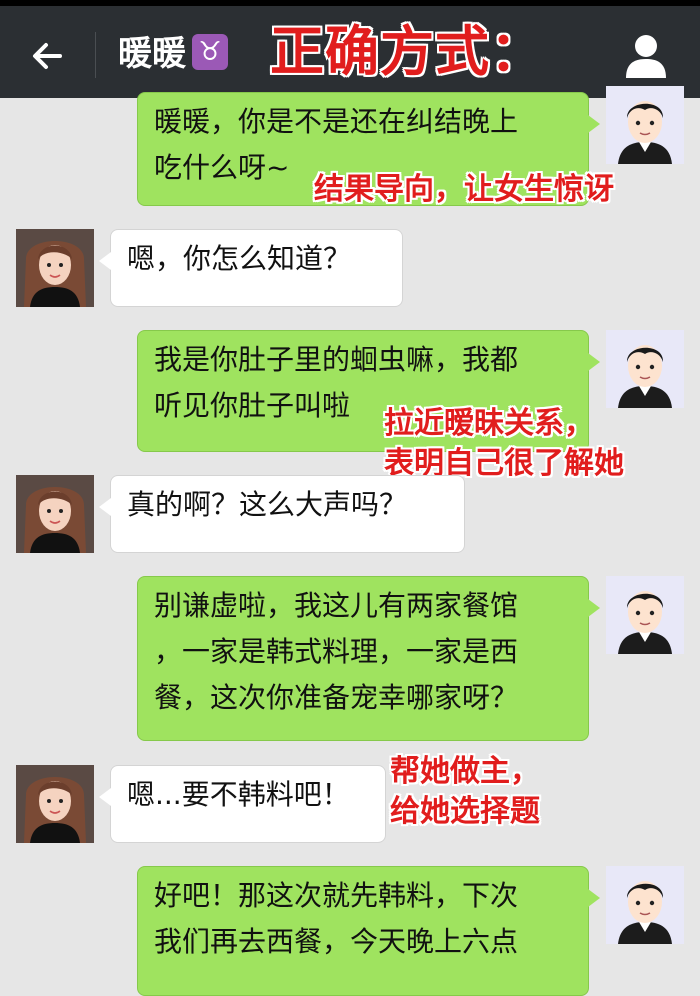 The image size is (700, 996). Describe the element at coordinates (465, 771) in the screenshot. I see `annotation-line: 帮她做主，` at that location.